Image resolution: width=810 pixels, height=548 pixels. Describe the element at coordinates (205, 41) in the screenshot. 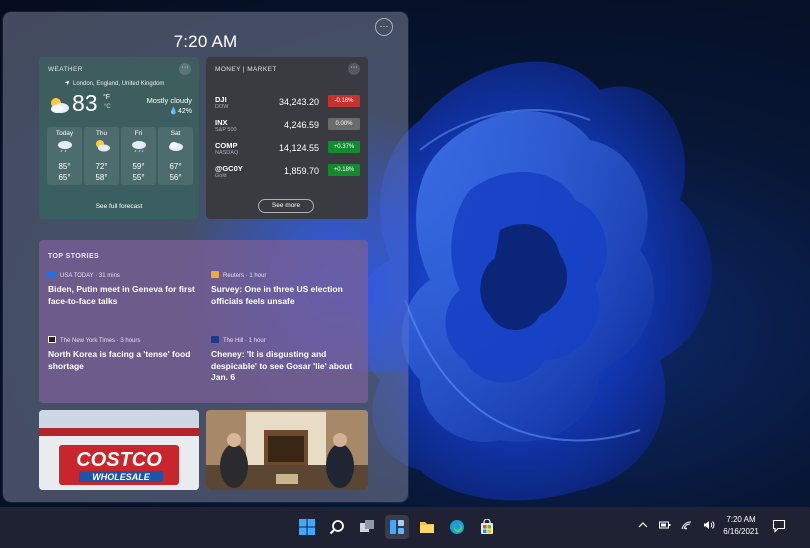

I see `panel-time: 7:20 AM` at that location.